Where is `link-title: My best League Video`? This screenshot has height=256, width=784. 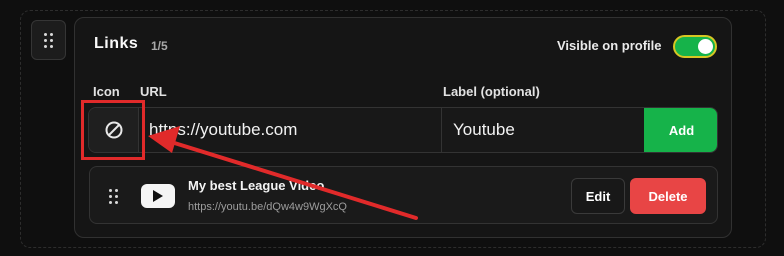 link-title: My best League Video is located at coordinates (256, 185).